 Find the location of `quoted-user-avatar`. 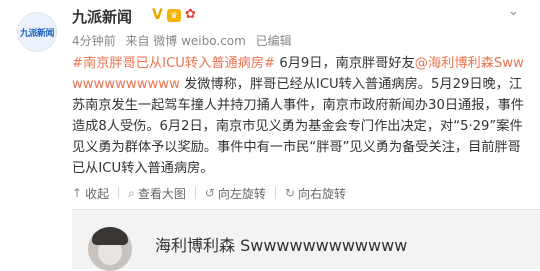

quoted-user-avatar is located at coordinates (110, 249).